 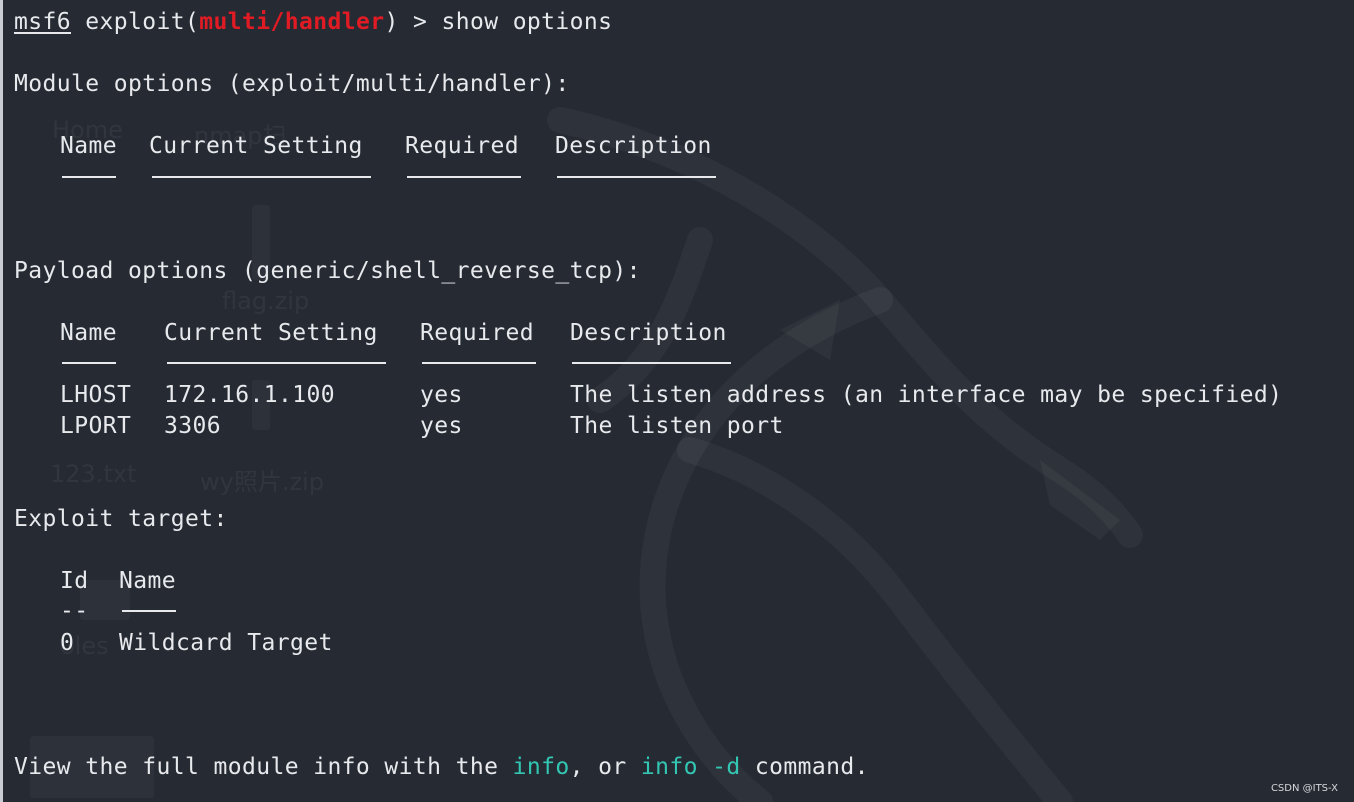 What do you see at coordinates (135, 22) in the screenshot?
I see `prompt-context-prefix: exploit(` at bounding box center [135, 22].